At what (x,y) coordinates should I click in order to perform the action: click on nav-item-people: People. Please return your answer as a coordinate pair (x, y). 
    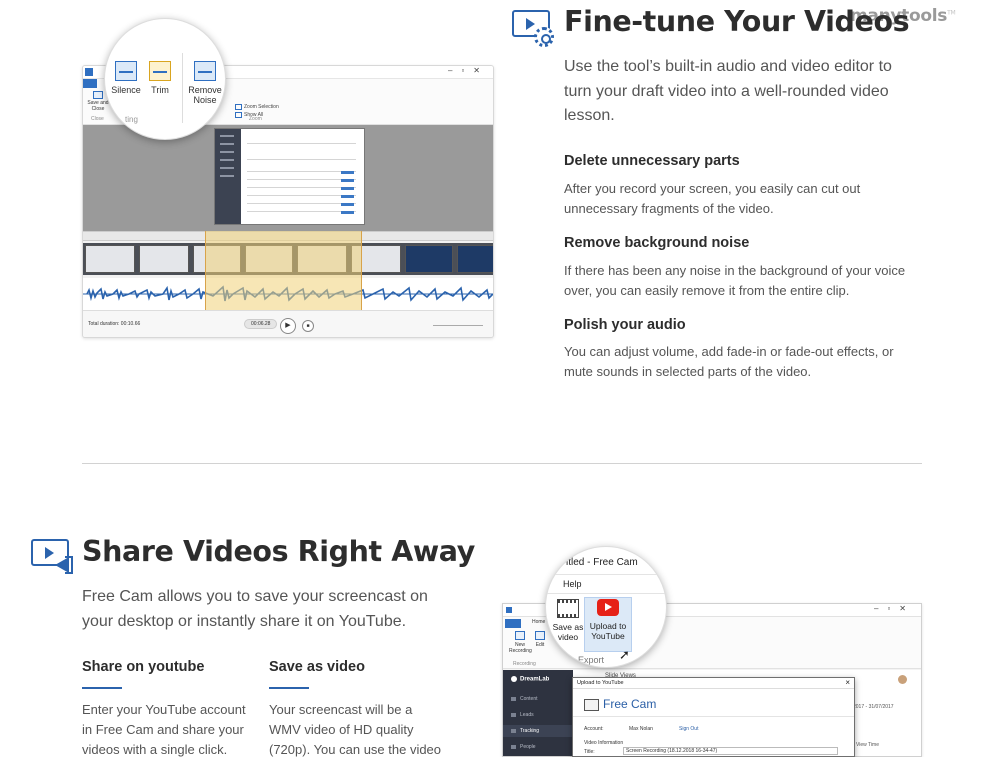
    Looking at the image, I should click on (523, 747).